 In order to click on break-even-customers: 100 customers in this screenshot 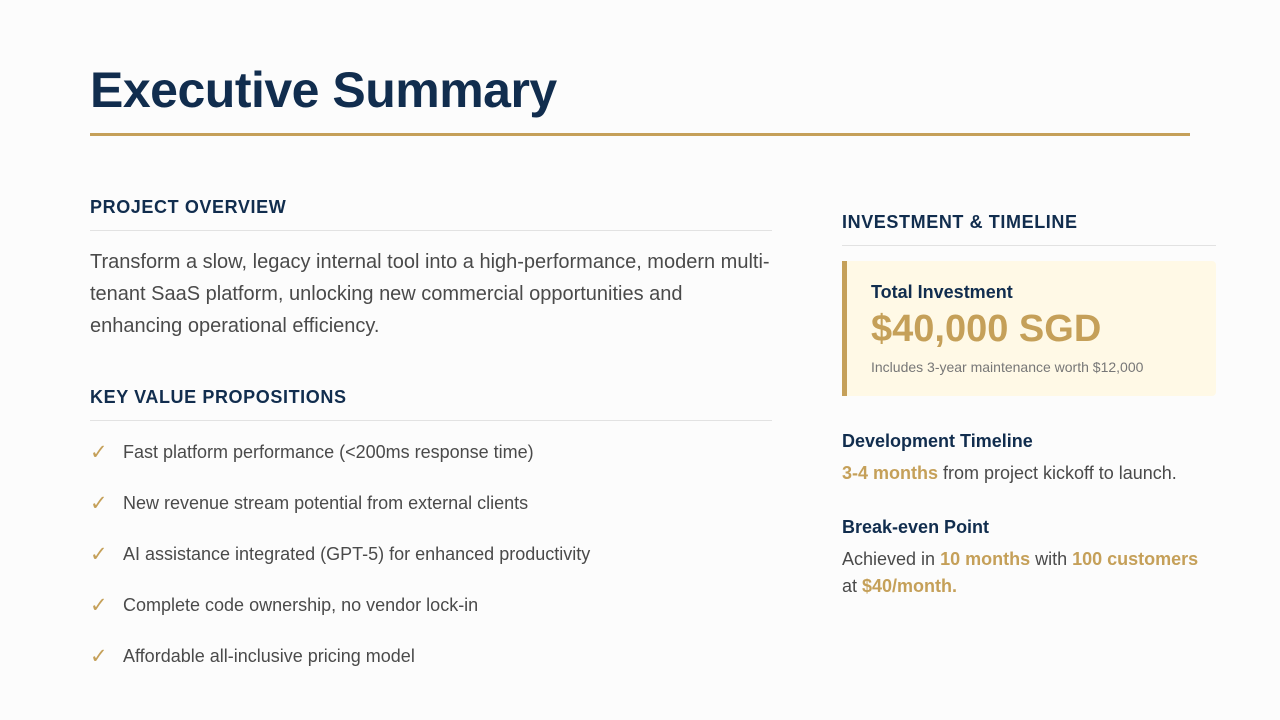, I will do `click(1135, 559)`.